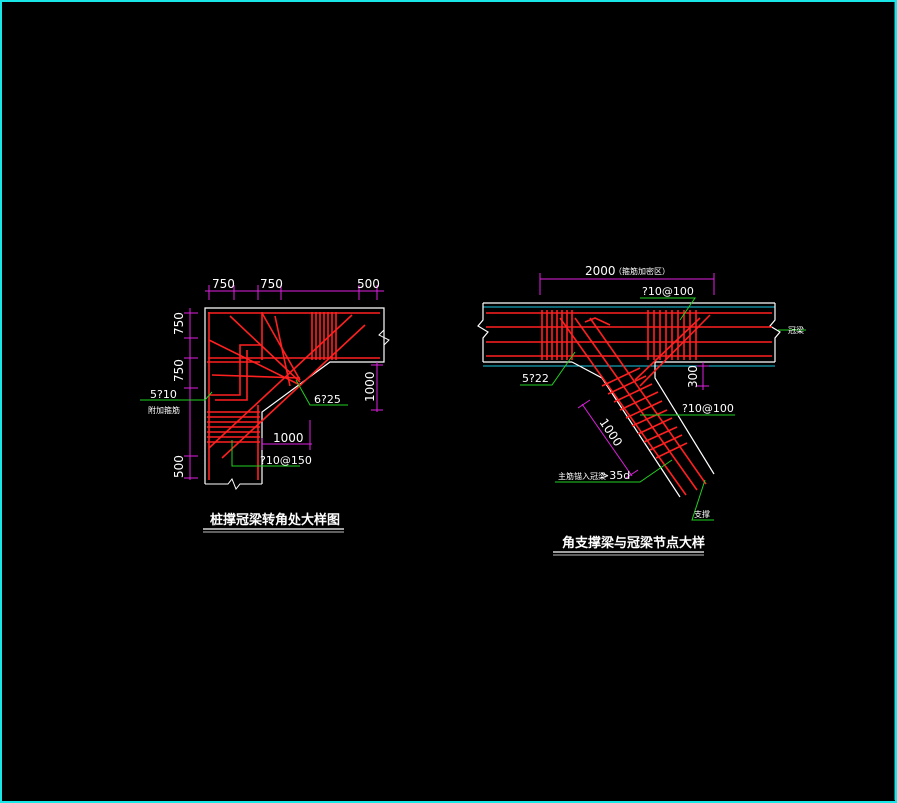 This screenshot has height=803, width=897. I want to click on right-callout-right-stirrup: ?10@100, so click(708, 408).